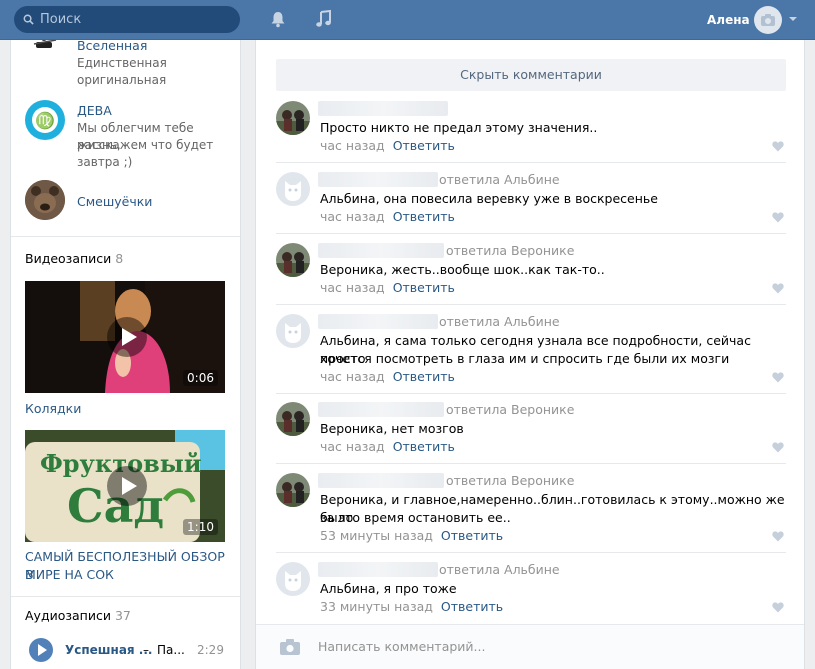 The width and height of the screenshot is (815, 669). I want to click on group-name: Вселенная, so click(112, 46).